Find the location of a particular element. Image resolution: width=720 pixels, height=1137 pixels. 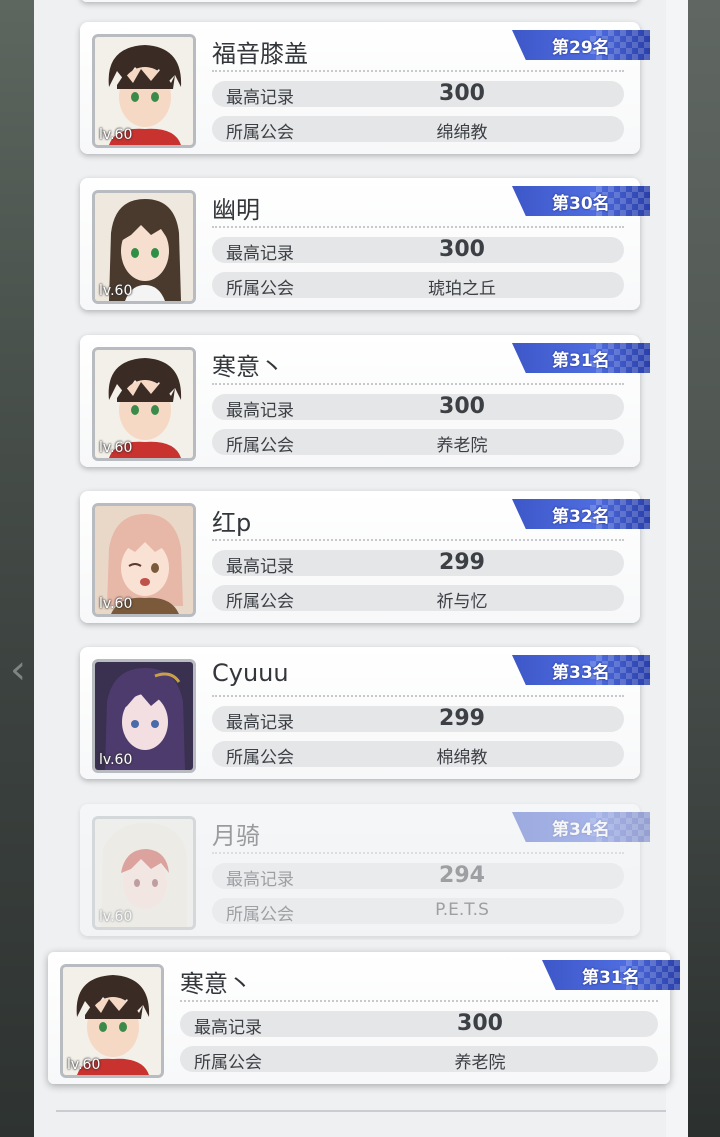

guild-value: 棉绵教 is located at coordinates (462, 758).